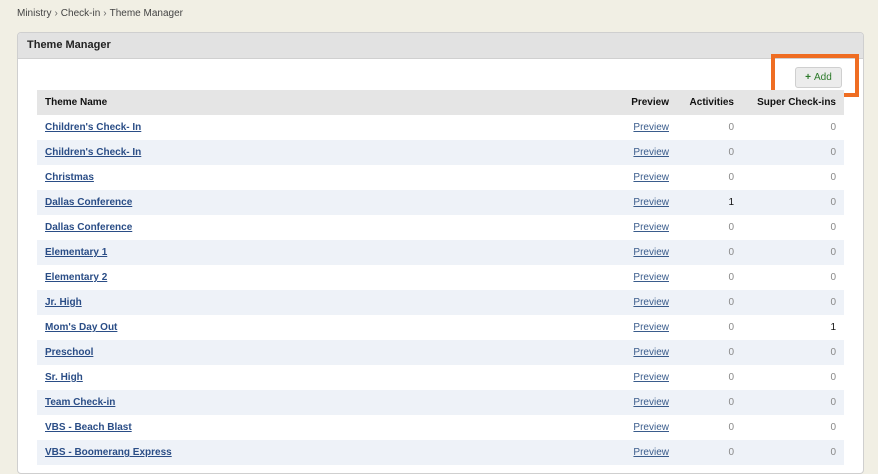 This screenshot has width=878, height=474. I want to click on table-row: Mom's Day Out Preview 0 1, so click(440, 327).